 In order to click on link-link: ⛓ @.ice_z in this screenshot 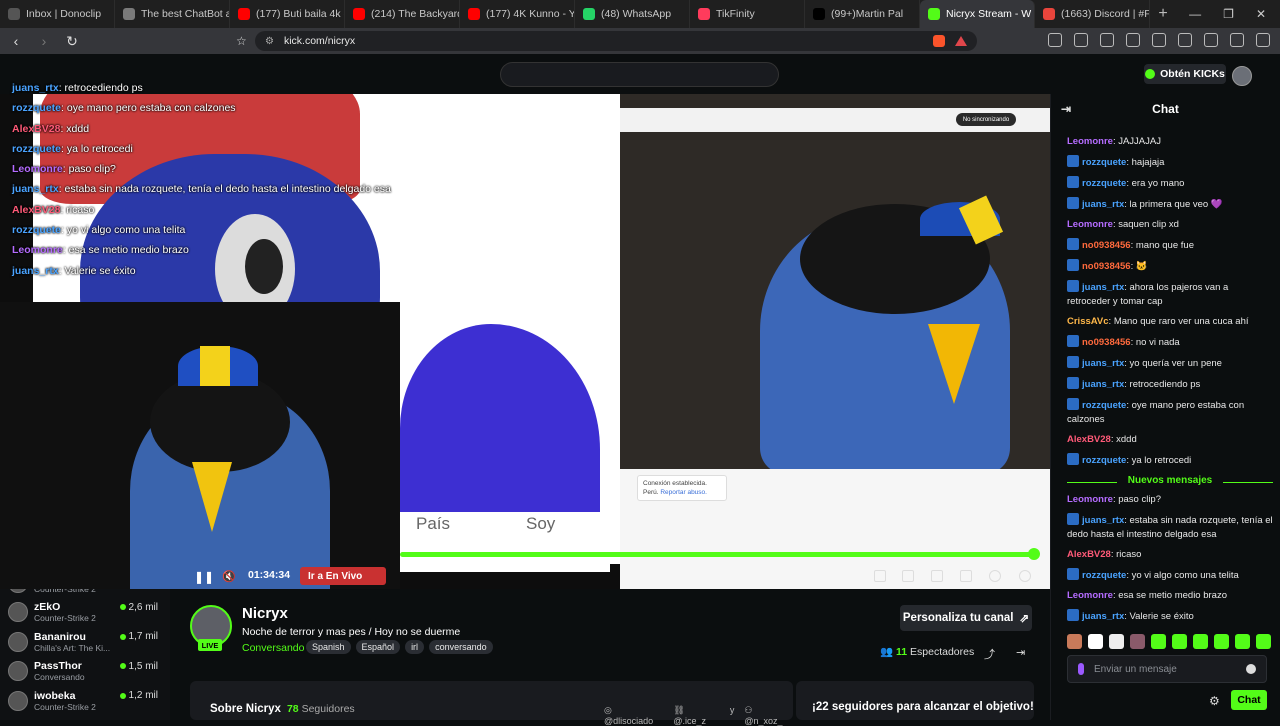, I will do `click(696, 715)`.